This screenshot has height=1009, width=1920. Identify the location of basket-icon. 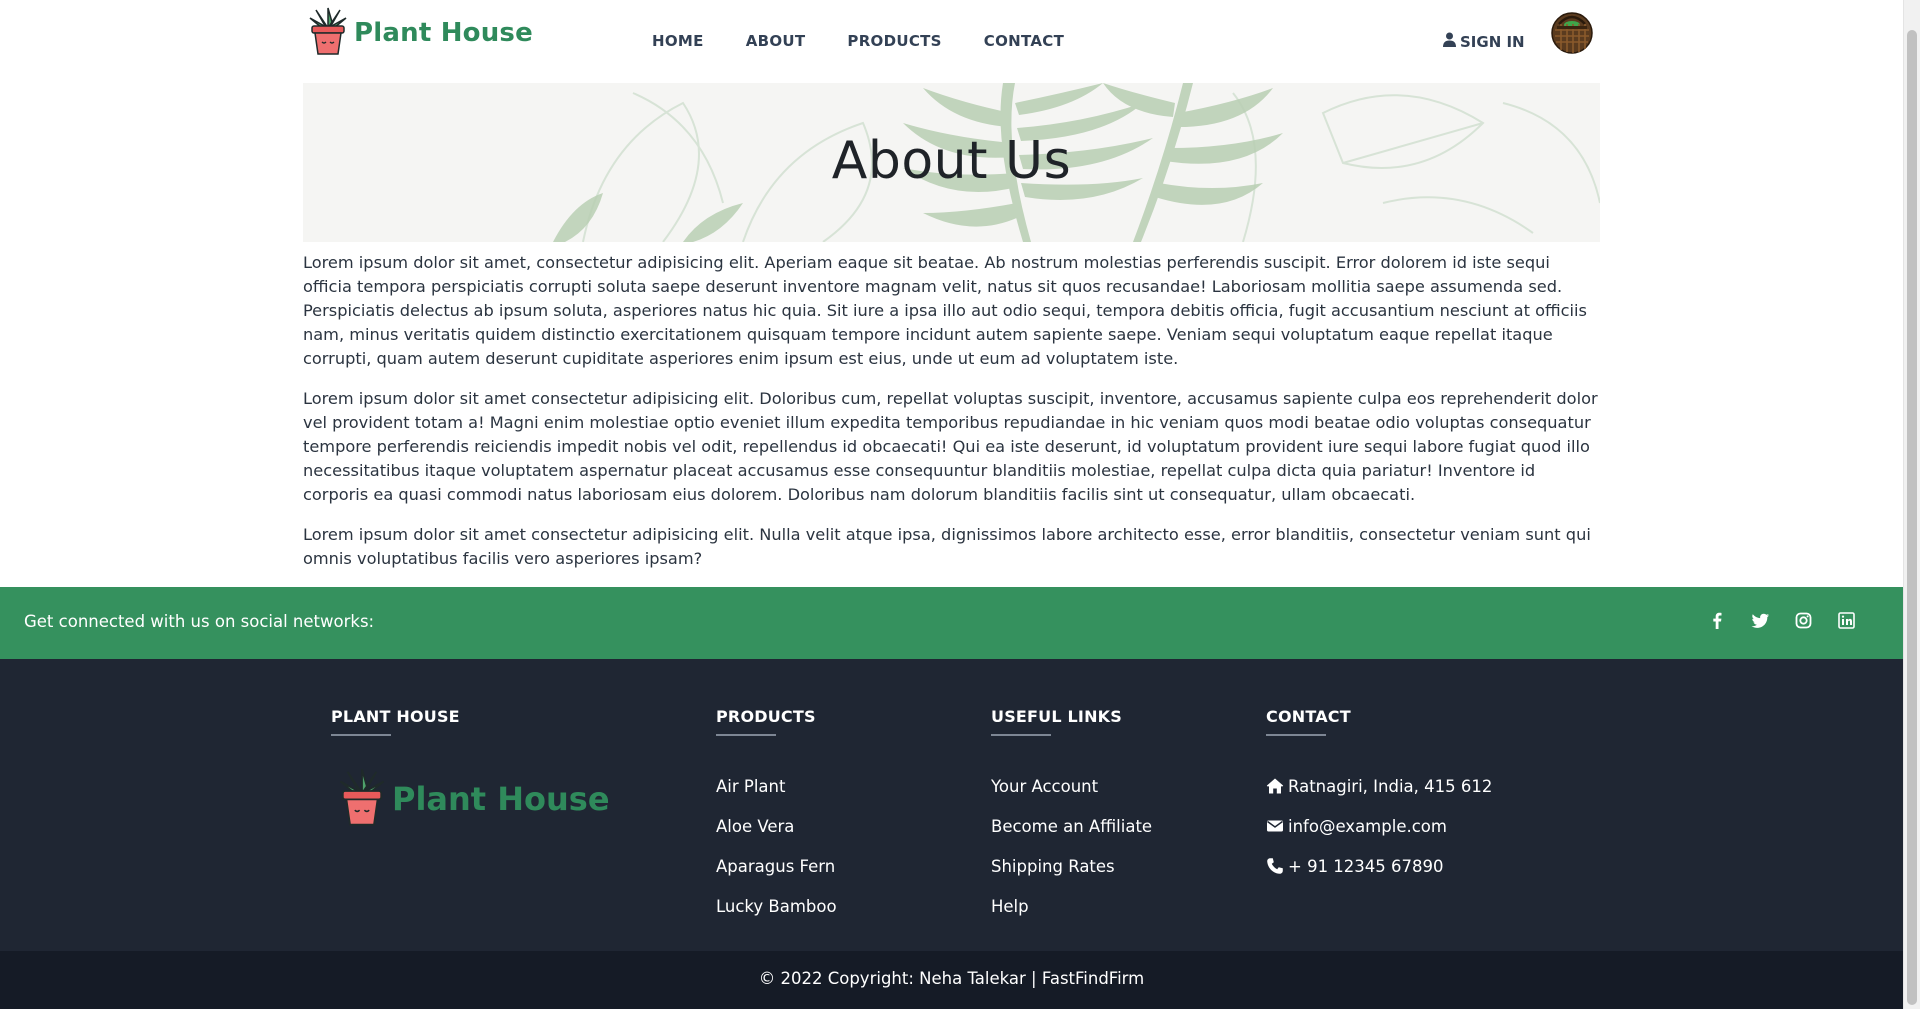
(1572, 35).